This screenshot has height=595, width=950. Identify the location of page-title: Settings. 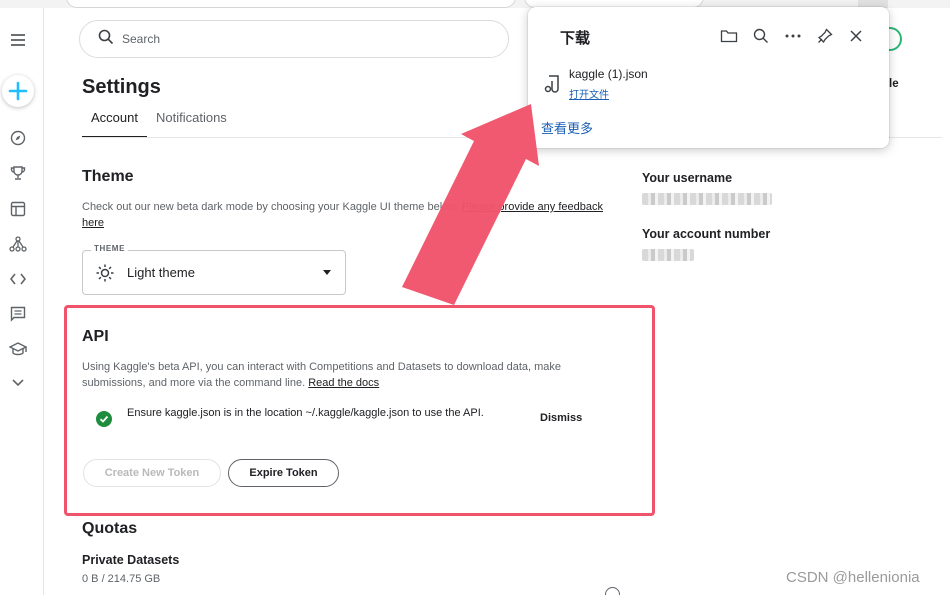
(121, 87).